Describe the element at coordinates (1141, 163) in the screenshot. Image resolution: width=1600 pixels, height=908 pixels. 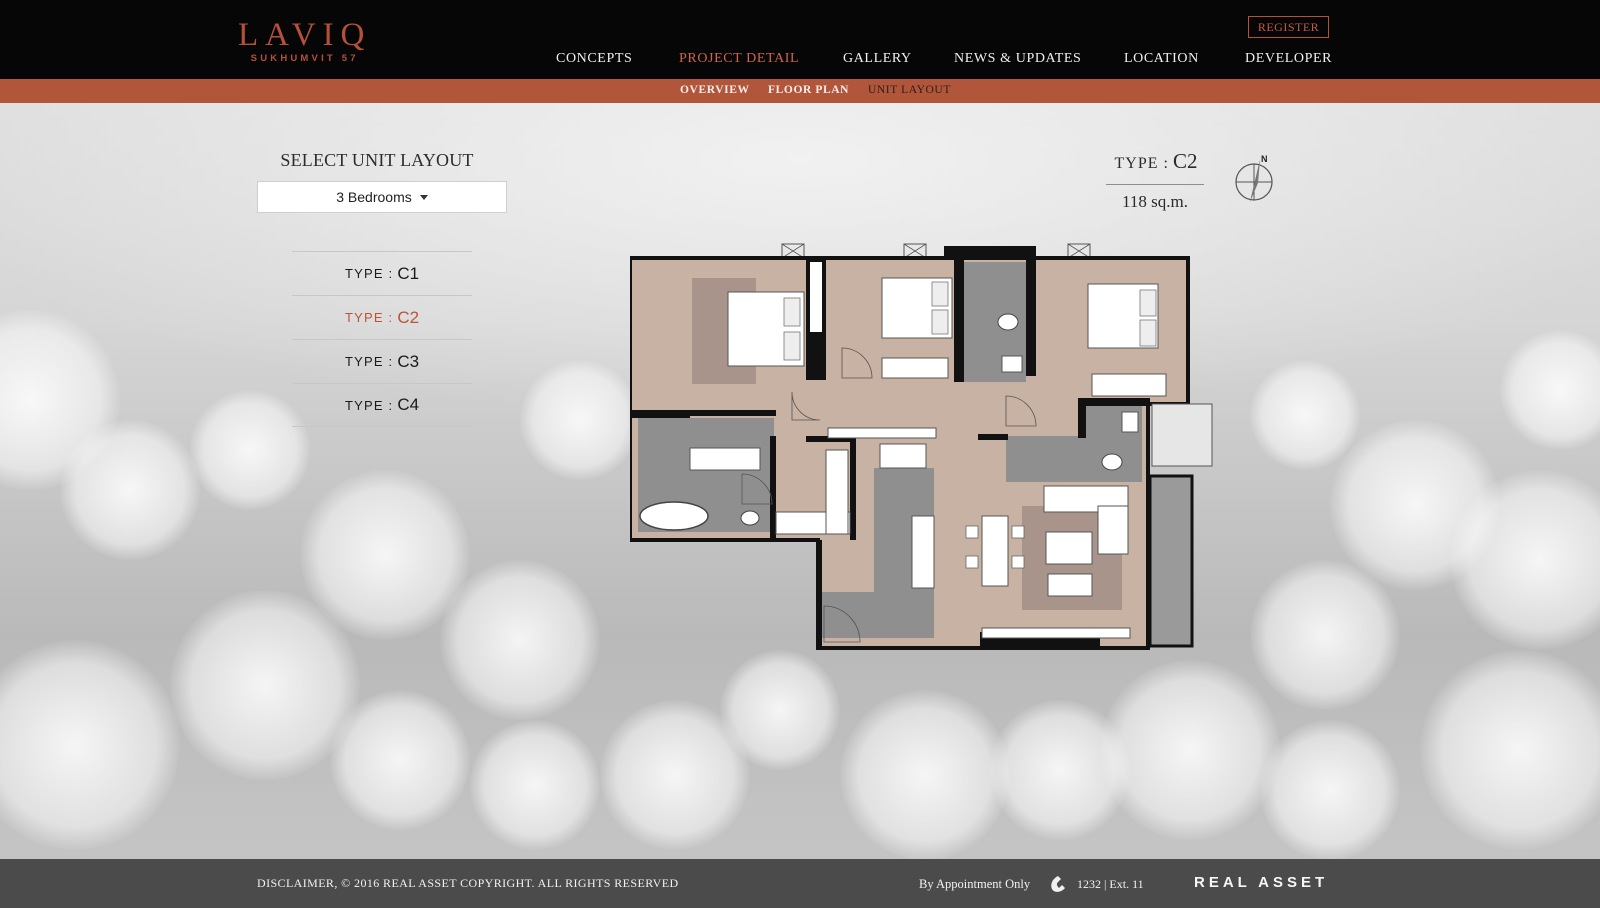
I see `unit-type-label: TYPE :` at that location.